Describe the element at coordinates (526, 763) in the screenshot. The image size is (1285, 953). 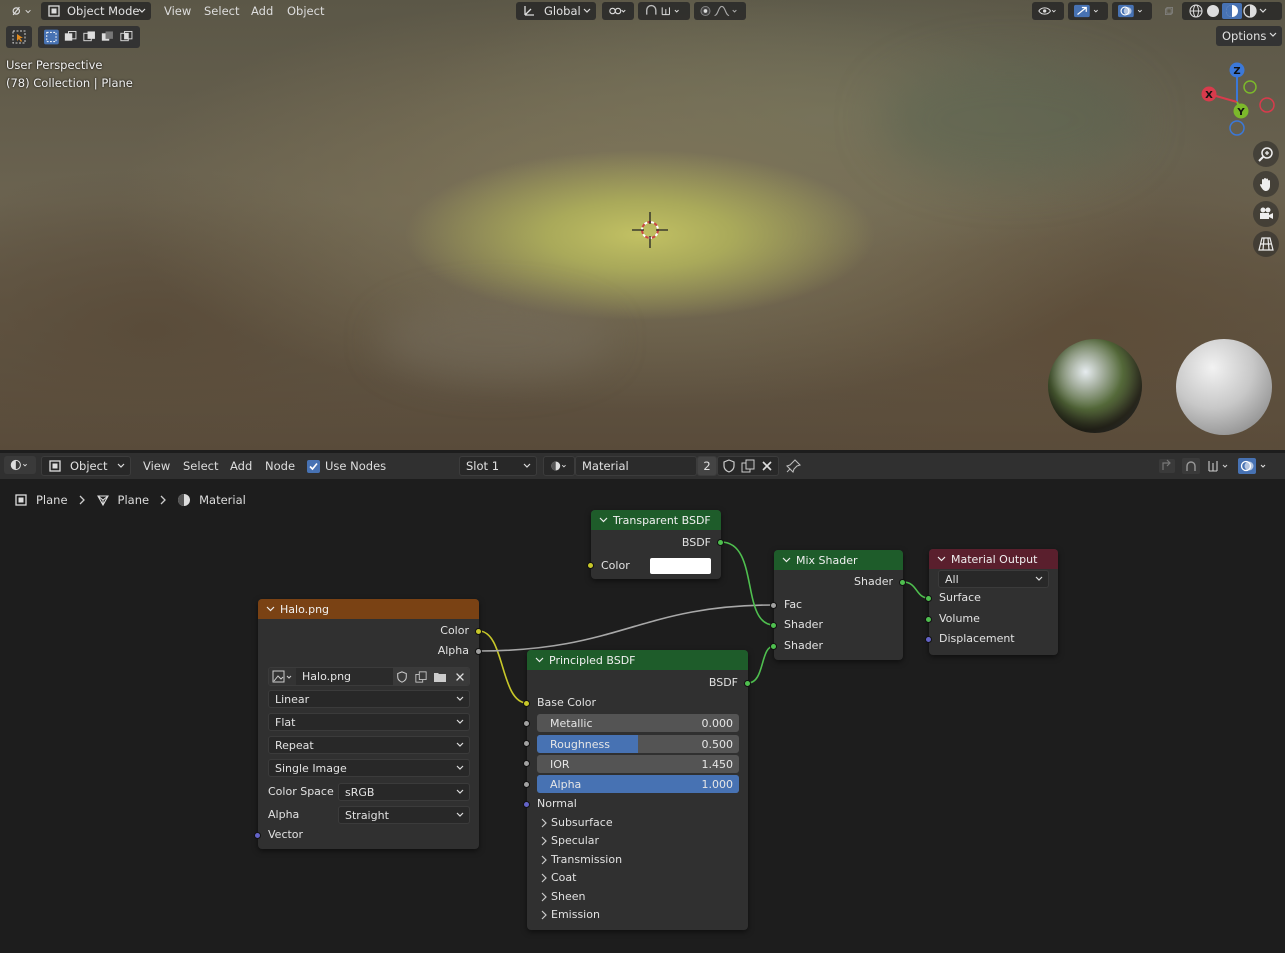
I see `input-ior-socket` at that location.